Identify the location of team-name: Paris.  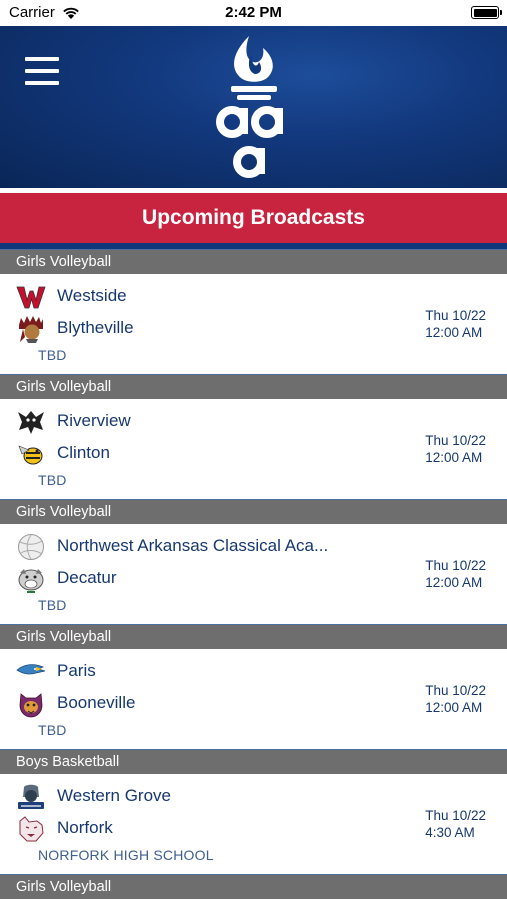
(76, 670).